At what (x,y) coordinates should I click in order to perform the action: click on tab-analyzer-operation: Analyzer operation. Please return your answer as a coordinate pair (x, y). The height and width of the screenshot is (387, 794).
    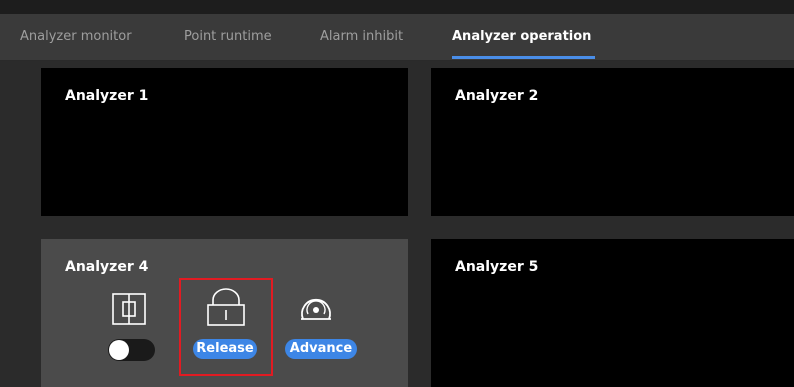
    Looking at the image, I should click on (521, 37).